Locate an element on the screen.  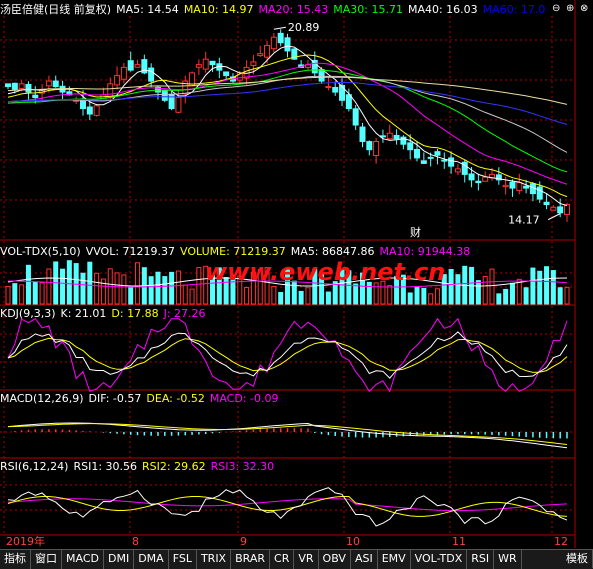
template-tab: 模板 is located at coordinates (577, 559).